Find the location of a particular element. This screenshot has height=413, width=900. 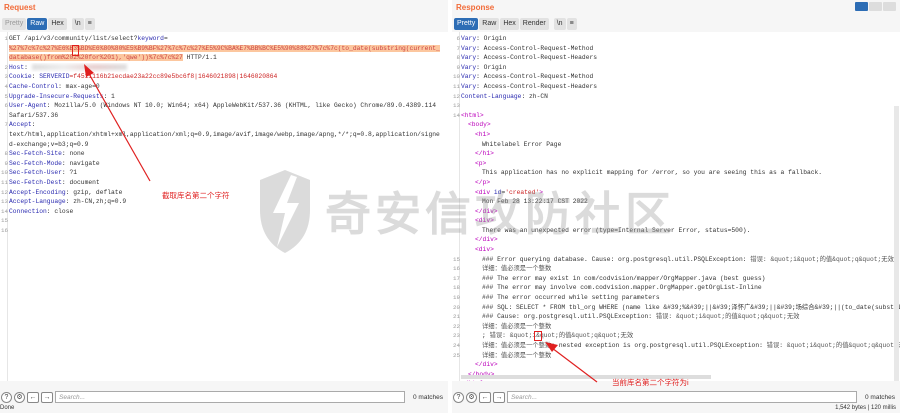

request-annotation: 截取库名第二个字符 is located at coordinates (196, 195).